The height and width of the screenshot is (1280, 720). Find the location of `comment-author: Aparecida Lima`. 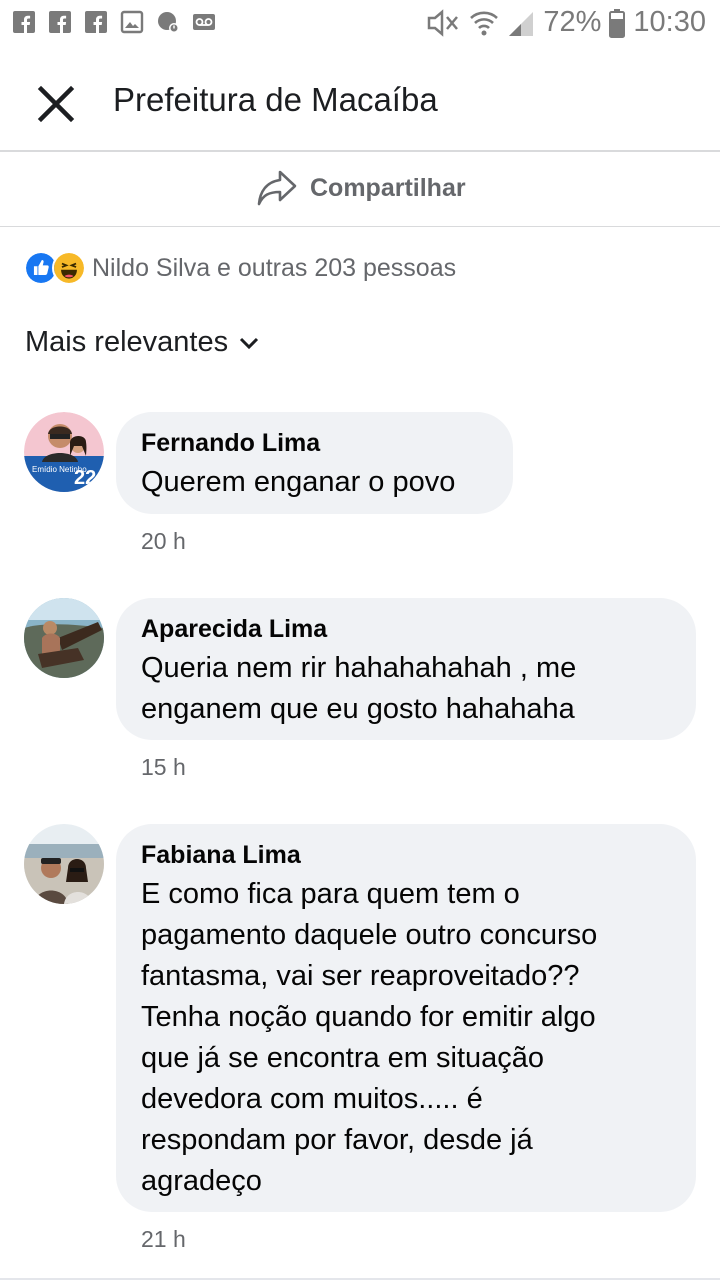

comment-author: Aparecida Lima is located at coordinates (406, 629).